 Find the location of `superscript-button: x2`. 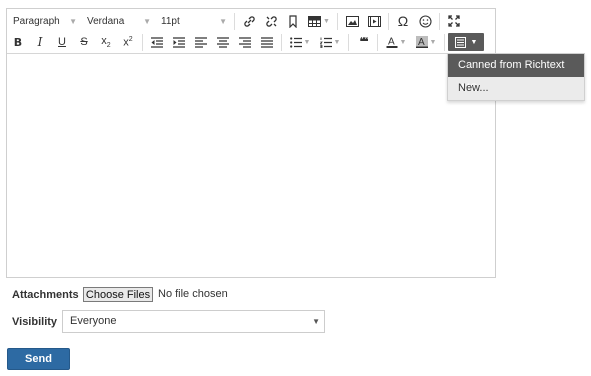

superscript-button: x2 is located at coordinates (128, 42).